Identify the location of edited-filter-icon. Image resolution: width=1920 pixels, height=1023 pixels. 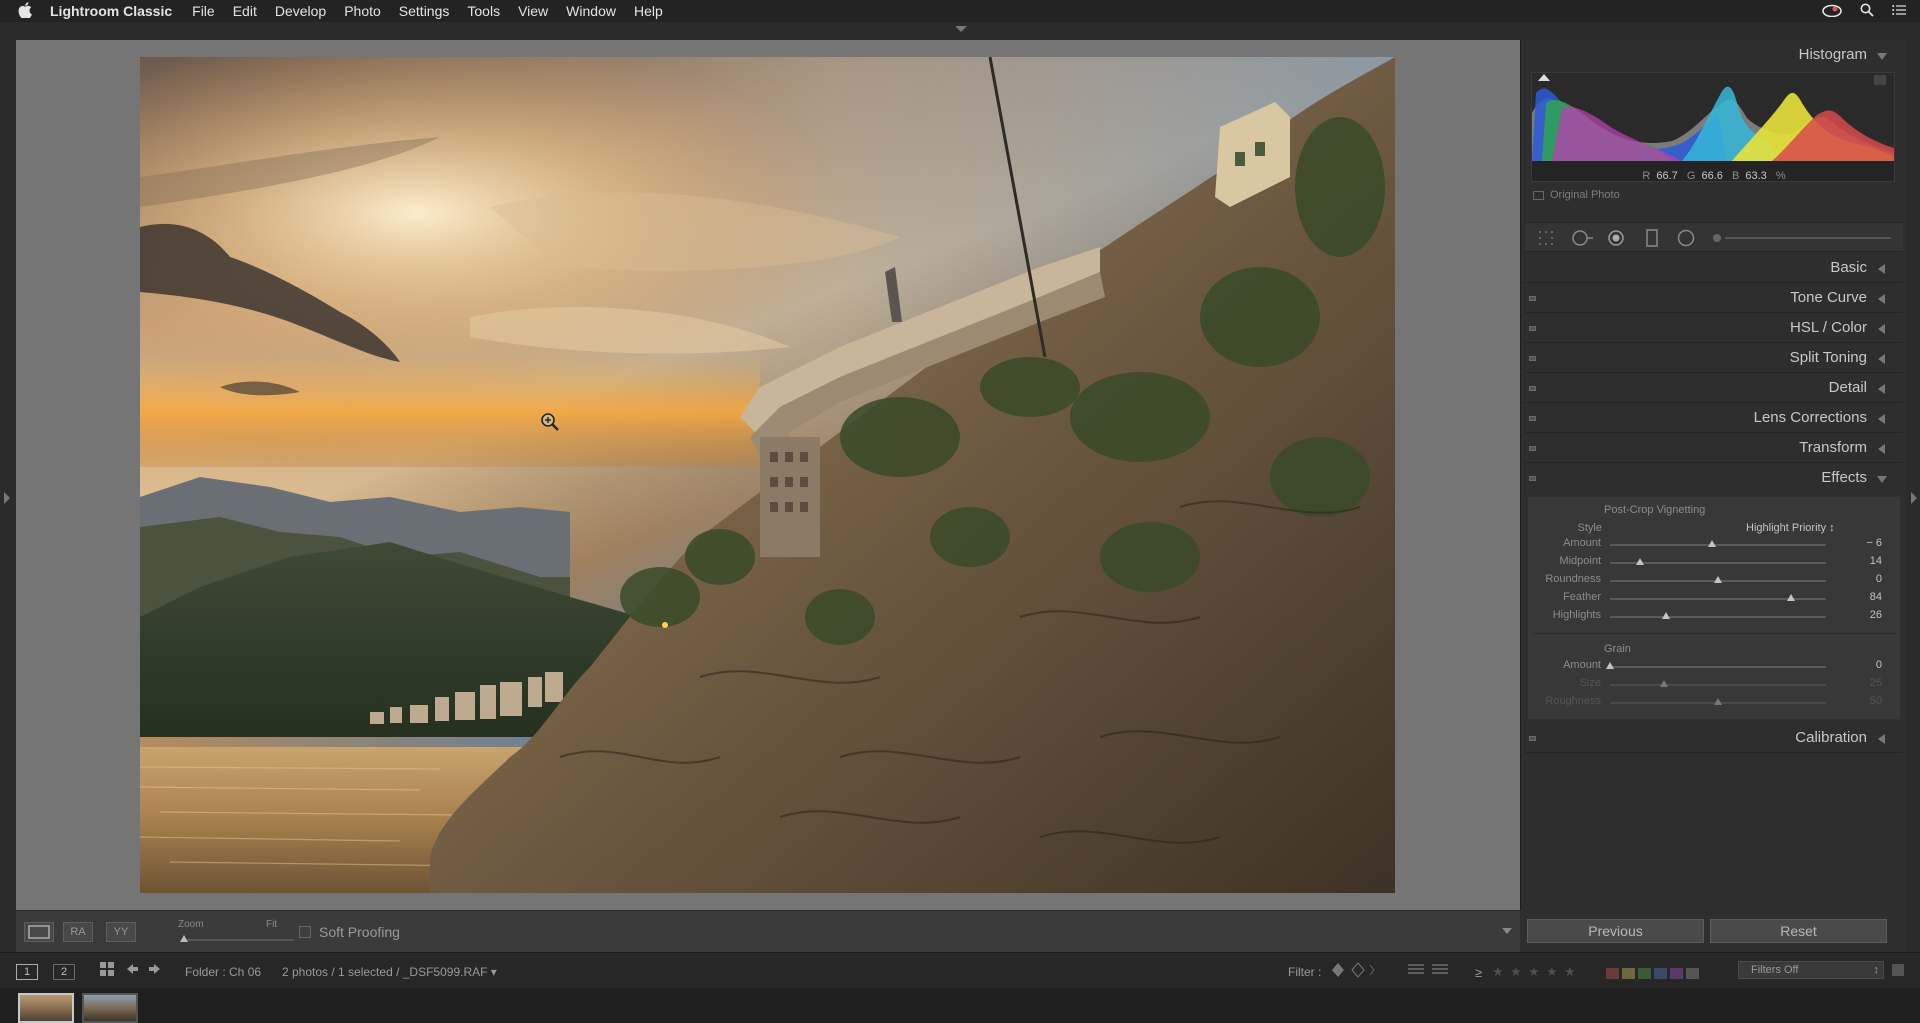
(1429, 970).